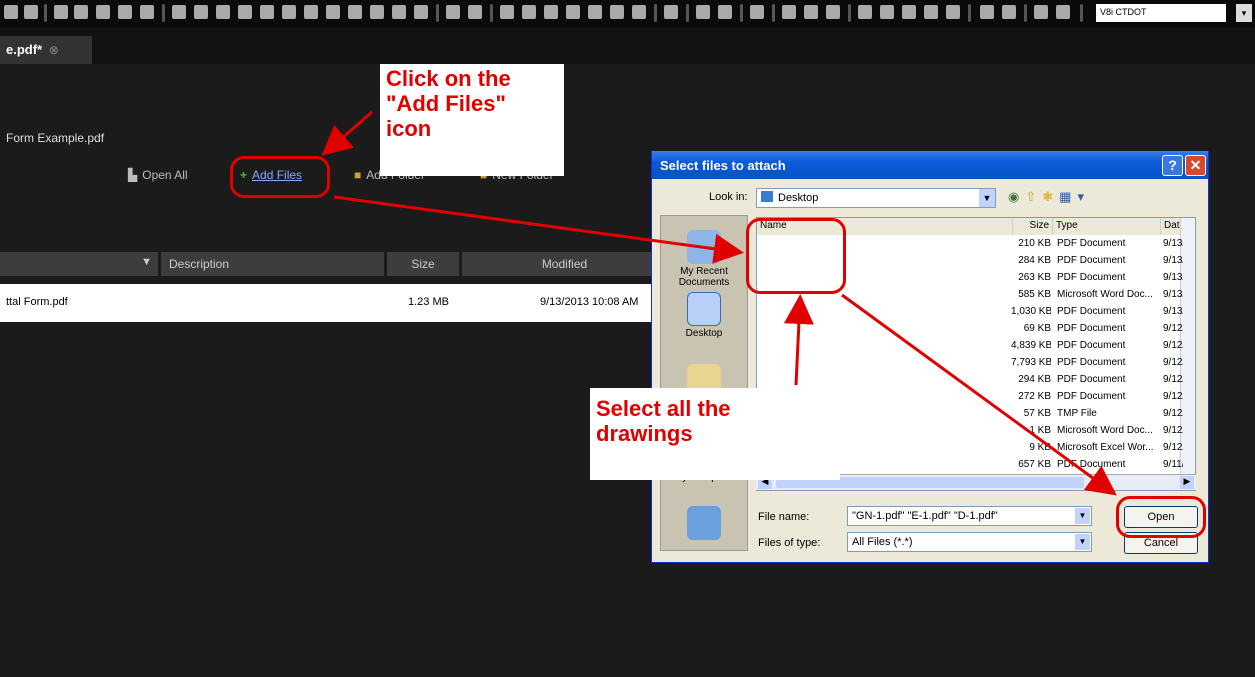  What do you see at coordinates (979, 394) in the screenshot?
I see `arrow-to-open` at bounding box center [979, 394].